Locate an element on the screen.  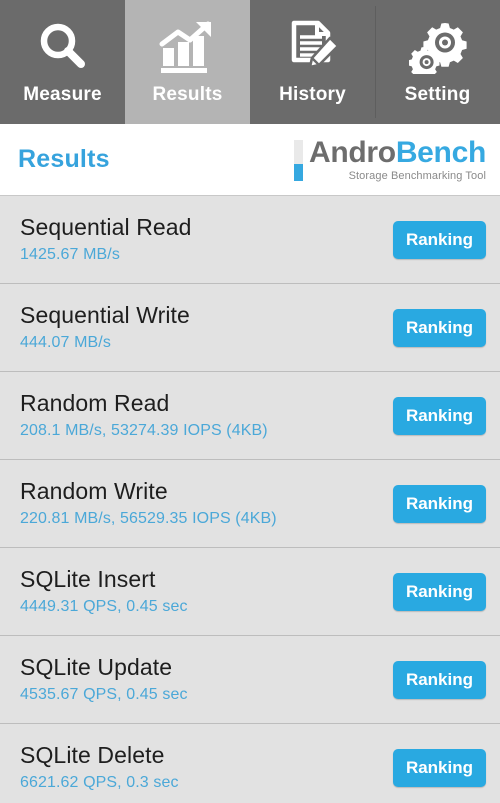
result-value: 208.1 MB/s, 53274.39 IOPS (4KB) is located at coordinates (144, 430).